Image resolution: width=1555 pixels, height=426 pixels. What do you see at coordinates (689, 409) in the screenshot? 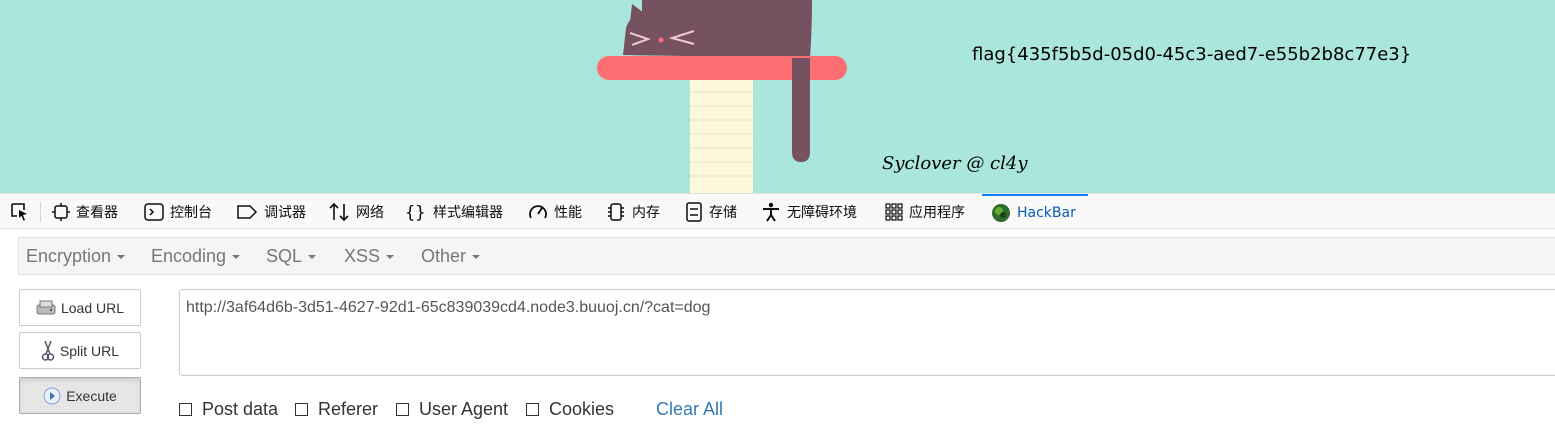
I see `clear-all-link: Clear All` at bounding box center [689, 409].